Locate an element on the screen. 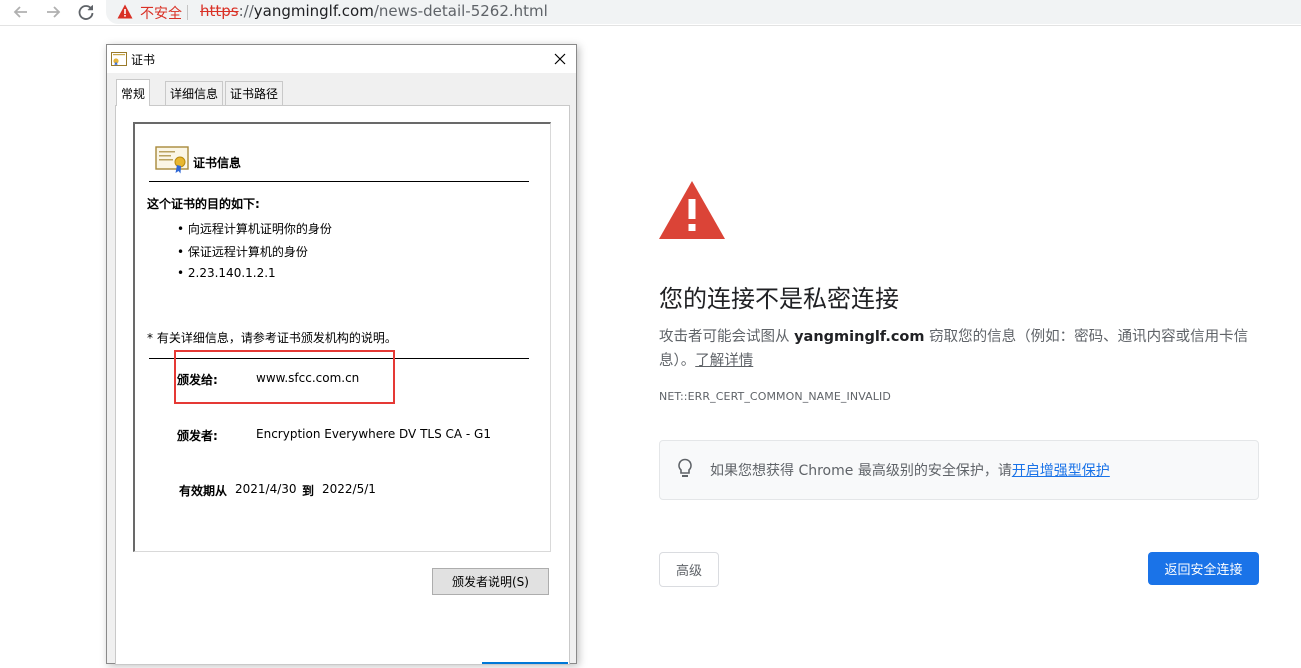 Image resolution: width=1301 pixels, height=668 pixels. enhanced-protection-text: 如果您想获得 Chrome 最高级别的安全保护，请开启增强型保护 is located at coordinates (910, 470).